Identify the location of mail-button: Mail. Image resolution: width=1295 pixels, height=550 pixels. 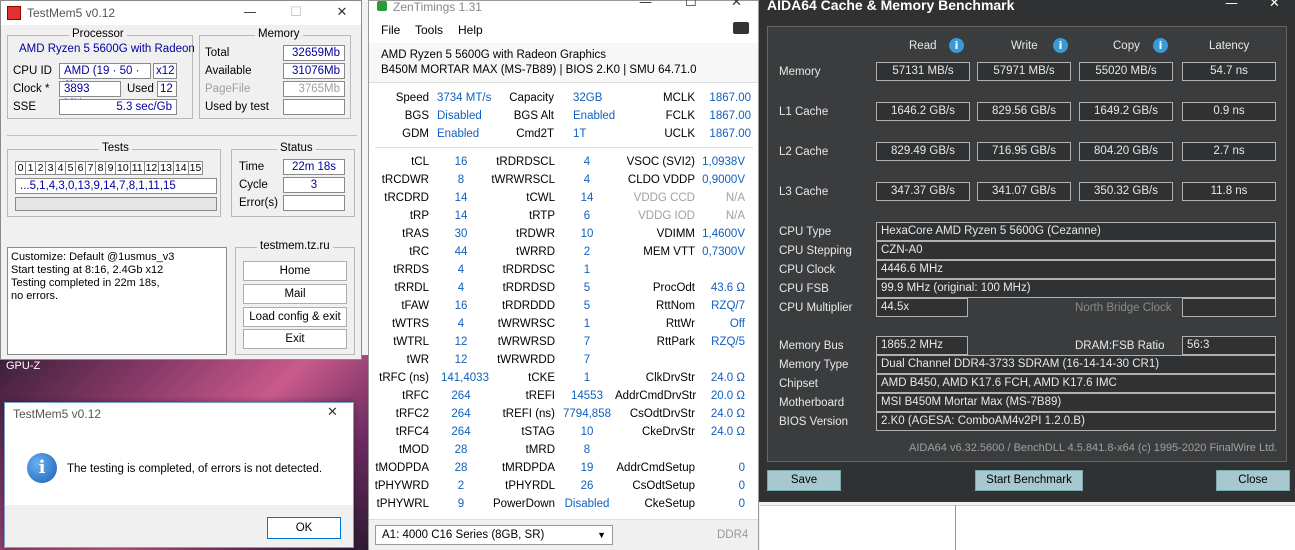
(295, 294).